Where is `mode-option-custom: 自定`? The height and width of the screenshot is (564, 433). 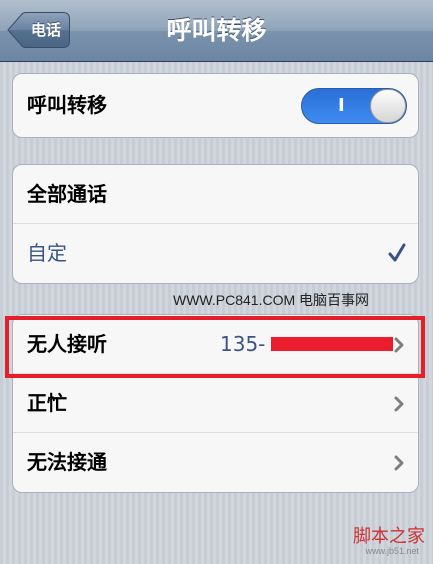
mode-option-custom: 自定 is located at coordinates (215, 253).